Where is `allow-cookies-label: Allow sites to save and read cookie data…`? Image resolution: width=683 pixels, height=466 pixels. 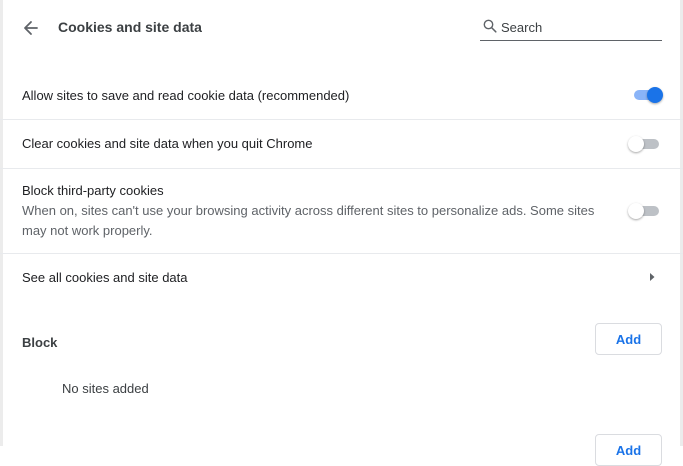
allow-cookies-label: Allow sites to save and read cookie data… is located at coordinates (186, 95).